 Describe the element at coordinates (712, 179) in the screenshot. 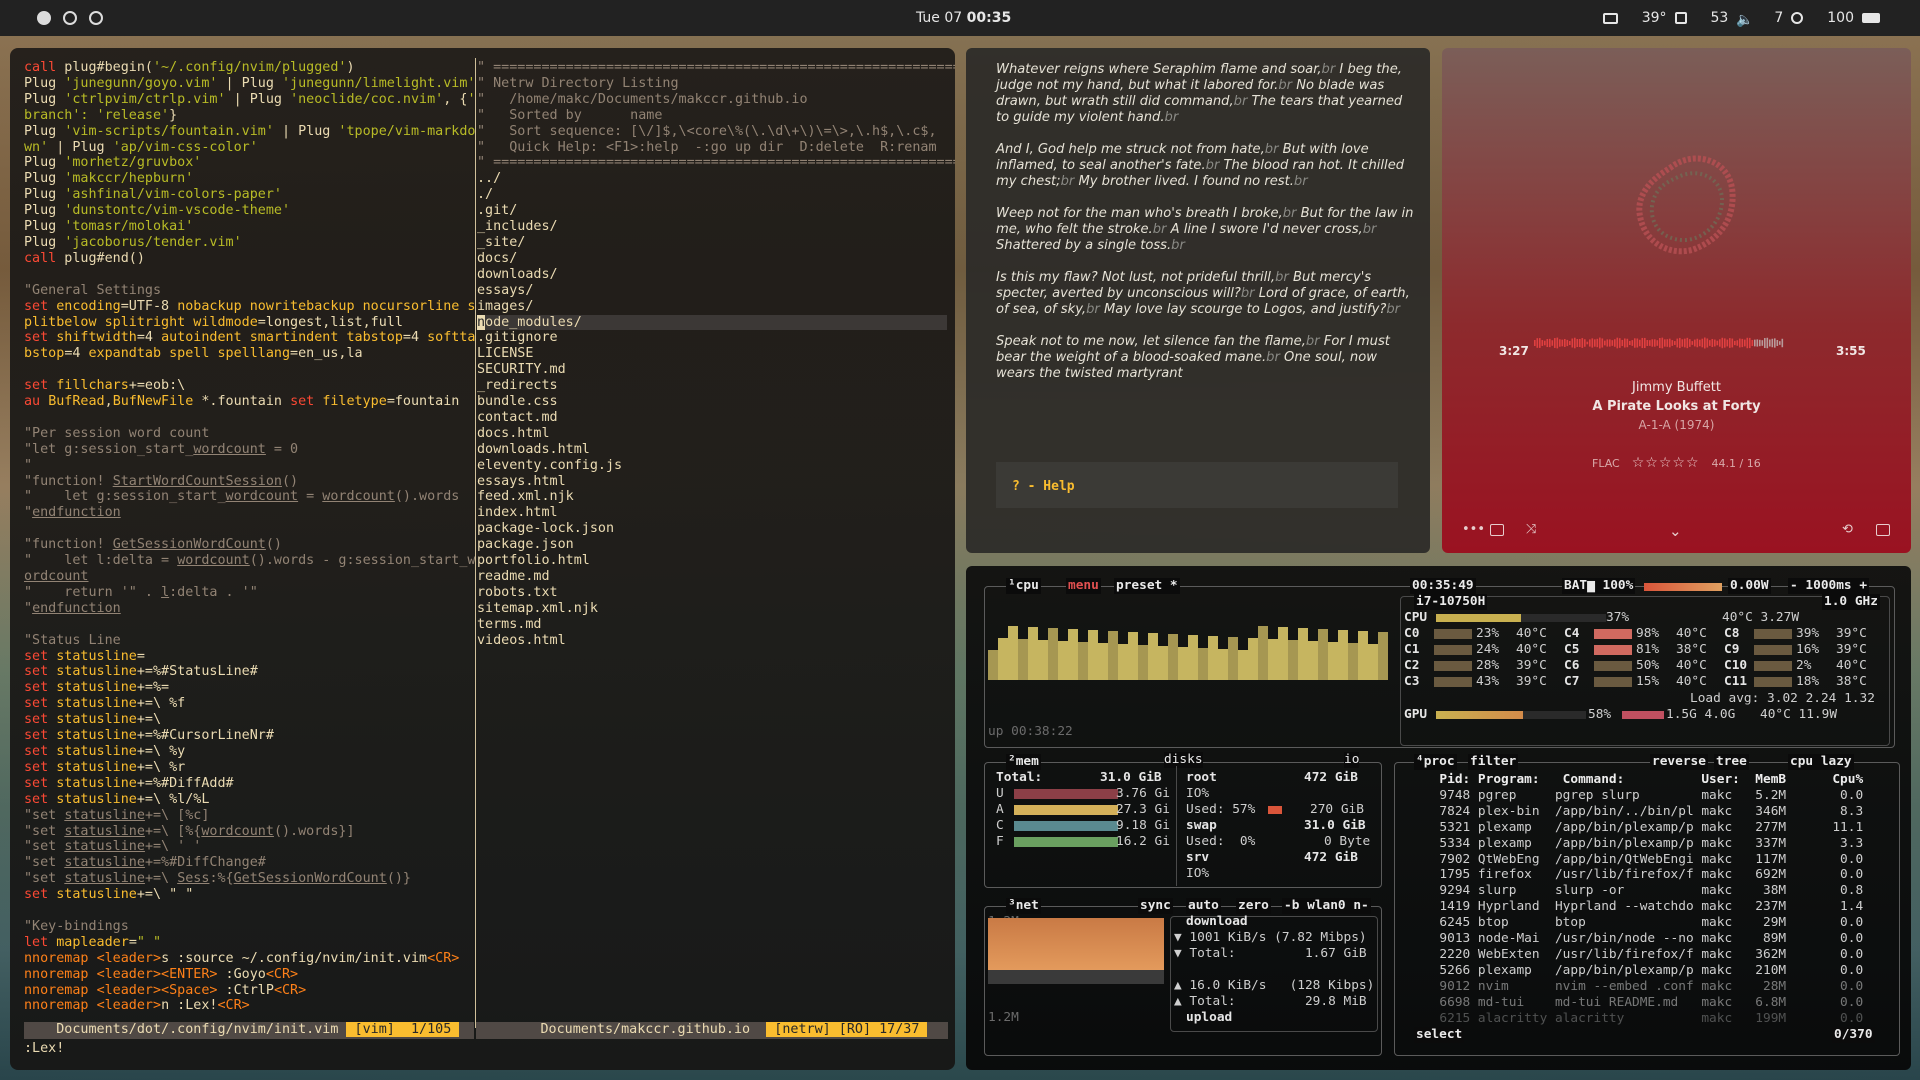

I see `netrw-entry: ../` at that location.